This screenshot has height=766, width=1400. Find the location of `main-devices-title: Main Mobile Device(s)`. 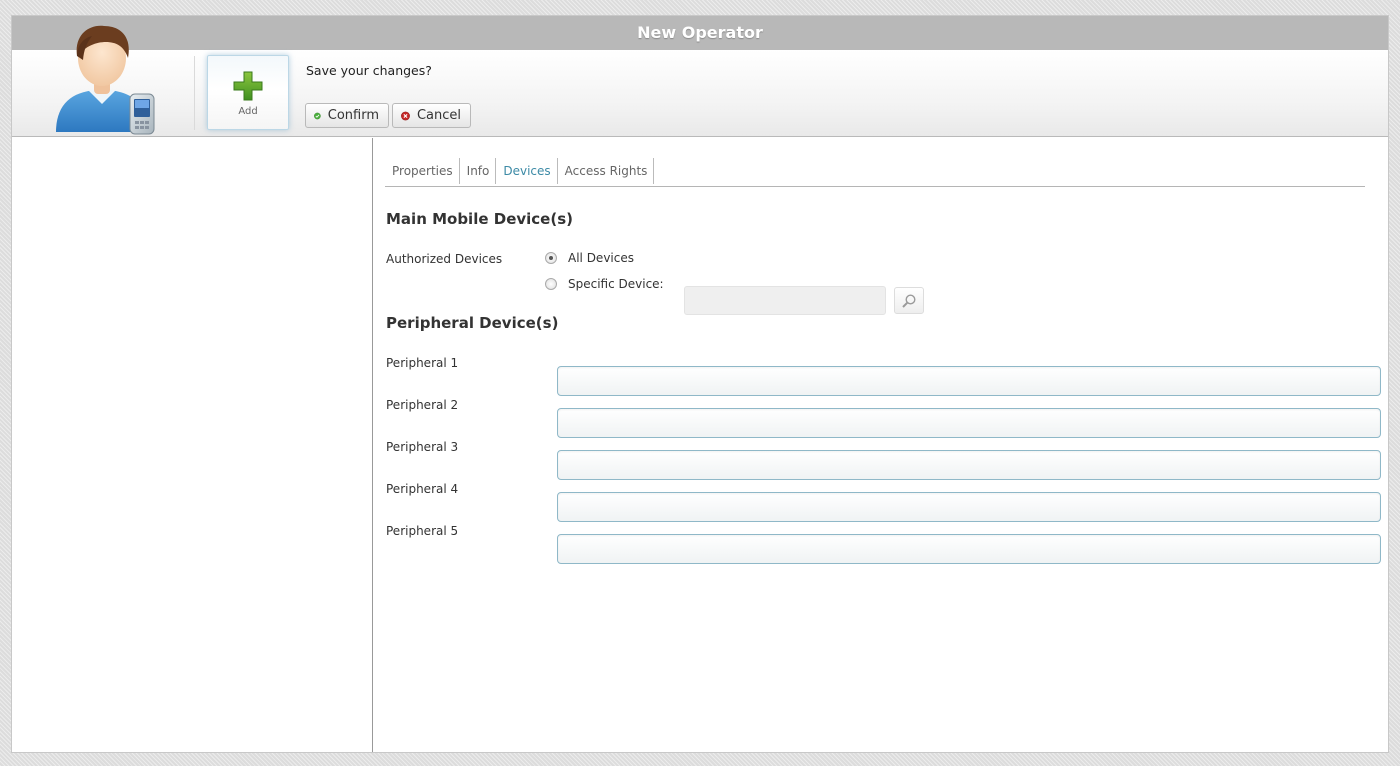

main-devices-title: Main Mobile Device(s) is located at coordinates (479, 219).